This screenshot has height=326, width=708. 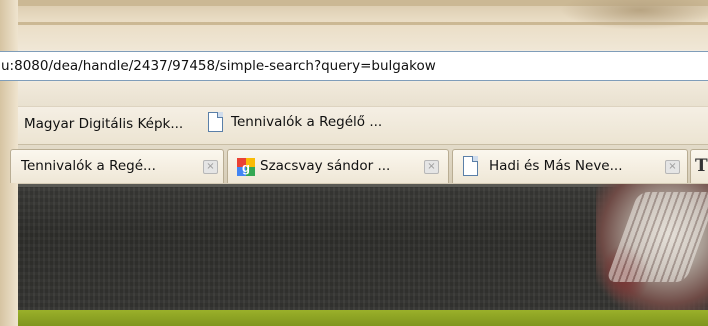 I want to click on typewriter-image, so click(x=652, y=247).